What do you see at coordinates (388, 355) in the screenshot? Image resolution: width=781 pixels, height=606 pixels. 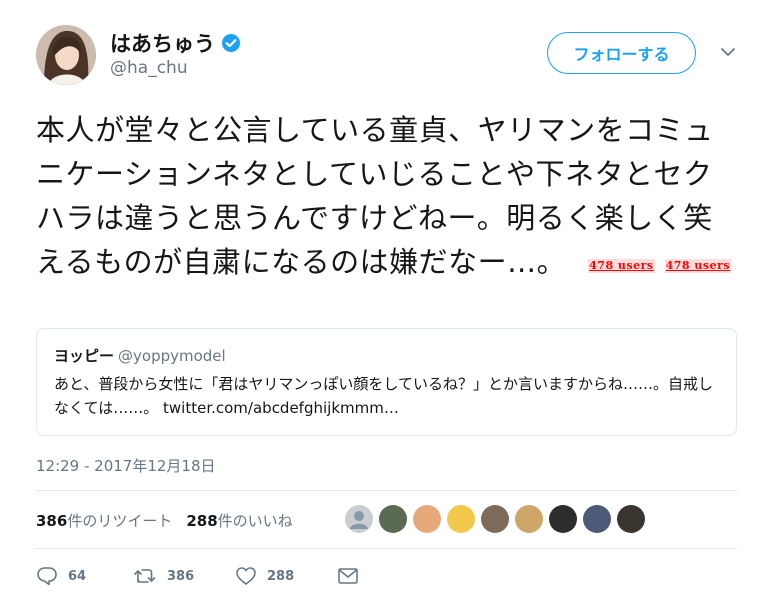 I see `quoted-tweet-header: ヨッピー @yoppymodel` at bounding box center [388, 355].